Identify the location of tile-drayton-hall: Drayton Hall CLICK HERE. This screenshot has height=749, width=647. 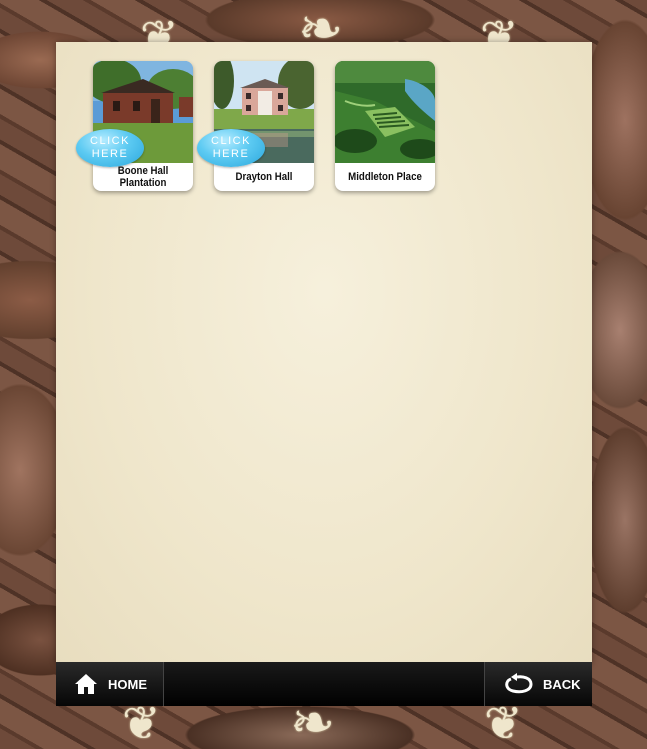
(255, 126).